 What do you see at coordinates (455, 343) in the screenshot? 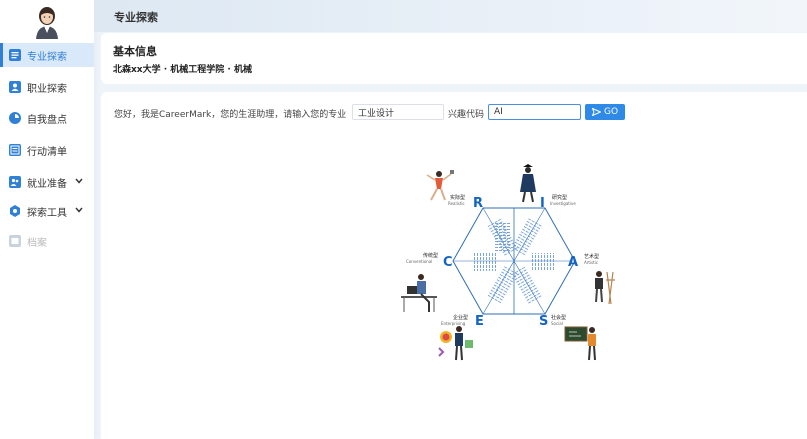
I see `enterprising-figure-illustration` at bounding box center [455, 343].